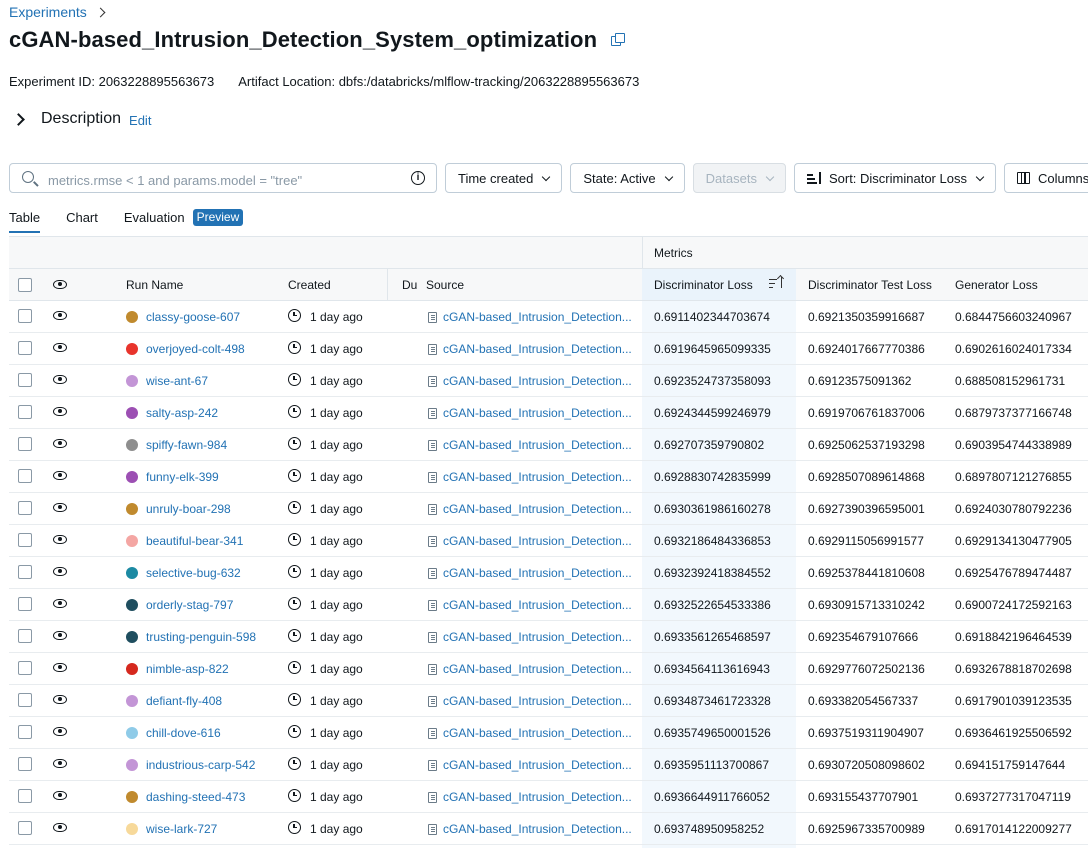  What do you see at coordinates (18, 119) in the screenshot?
I see `chevron-right-icon` at bounding box center [18, 119].